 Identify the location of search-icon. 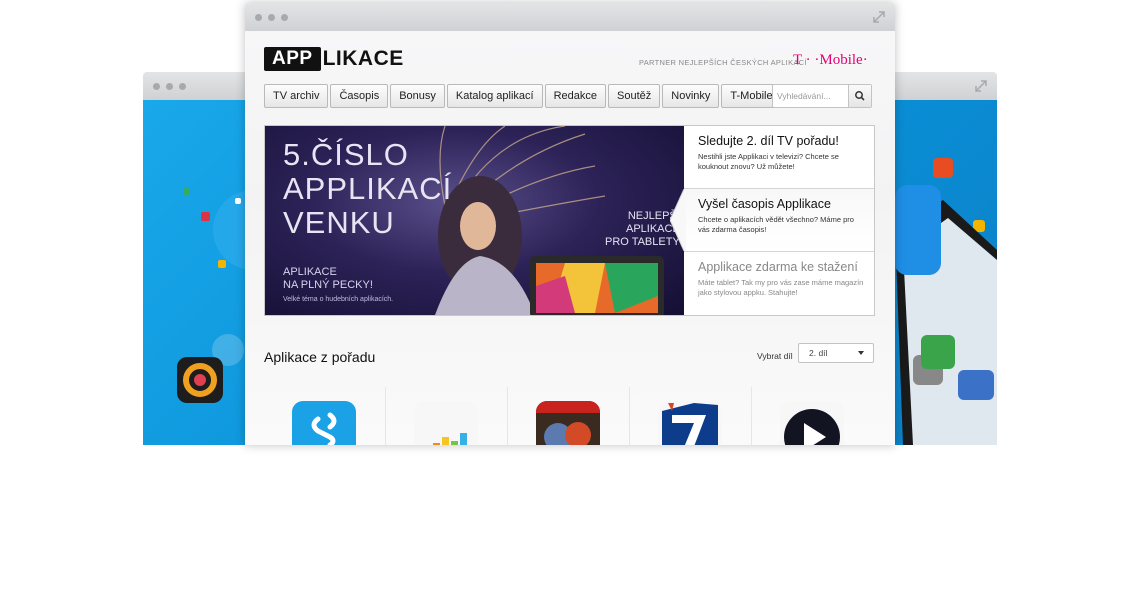
(860, 96).